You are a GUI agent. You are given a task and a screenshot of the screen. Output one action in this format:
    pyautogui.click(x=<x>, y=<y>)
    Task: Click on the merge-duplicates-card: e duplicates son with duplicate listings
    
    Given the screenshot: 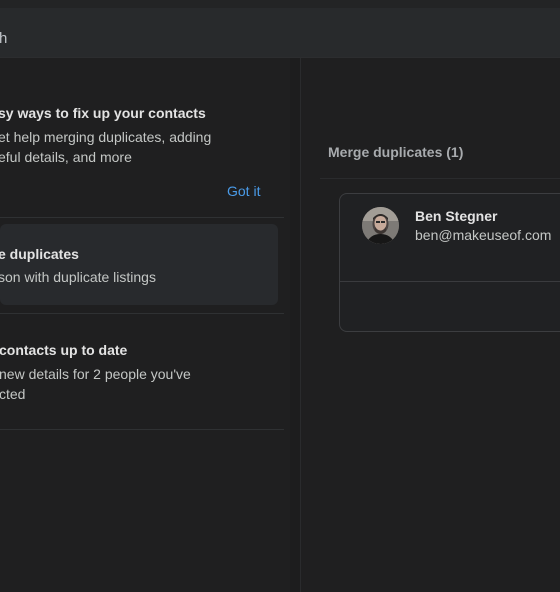 What is the action you would take?
    pyautogui.click(x=139, y=264)
    